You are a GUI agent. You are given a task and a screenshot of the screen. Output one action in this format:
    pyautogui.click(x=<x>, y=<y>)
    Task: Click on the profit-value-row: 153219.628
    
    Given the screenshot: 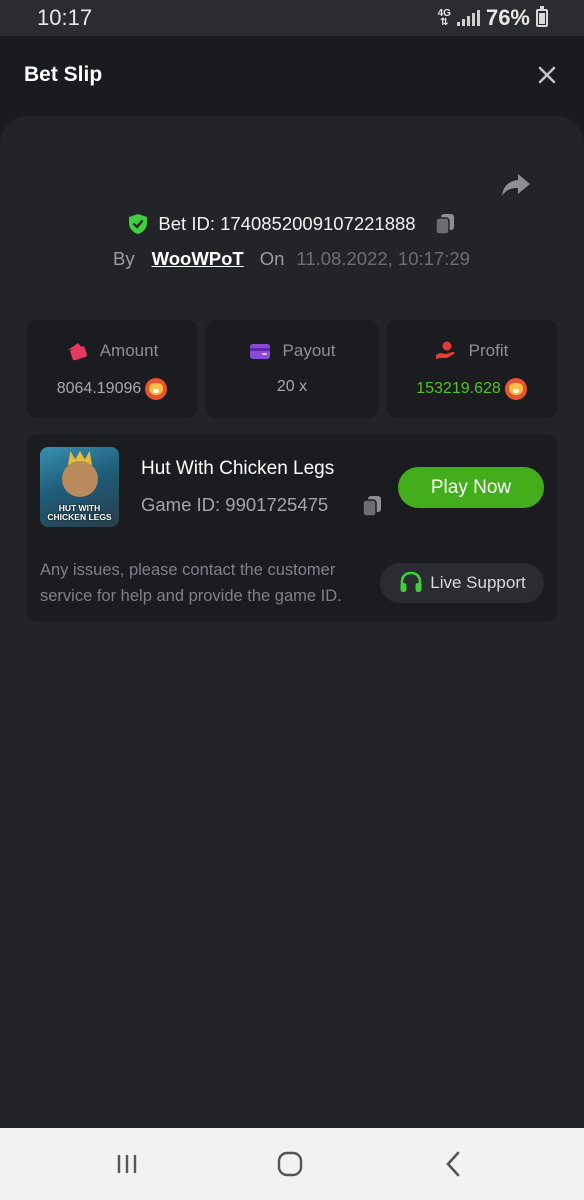 What is the action you would take?
    pyautogui.click(x=471, y=389)
    